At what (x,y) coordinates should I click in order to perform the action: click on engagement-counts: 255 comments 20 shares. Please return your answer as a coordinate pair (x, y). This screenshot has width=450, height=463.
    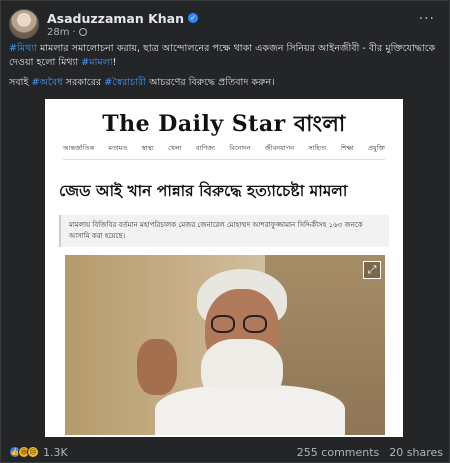
    Looking at the image, I should click on (370, 452).